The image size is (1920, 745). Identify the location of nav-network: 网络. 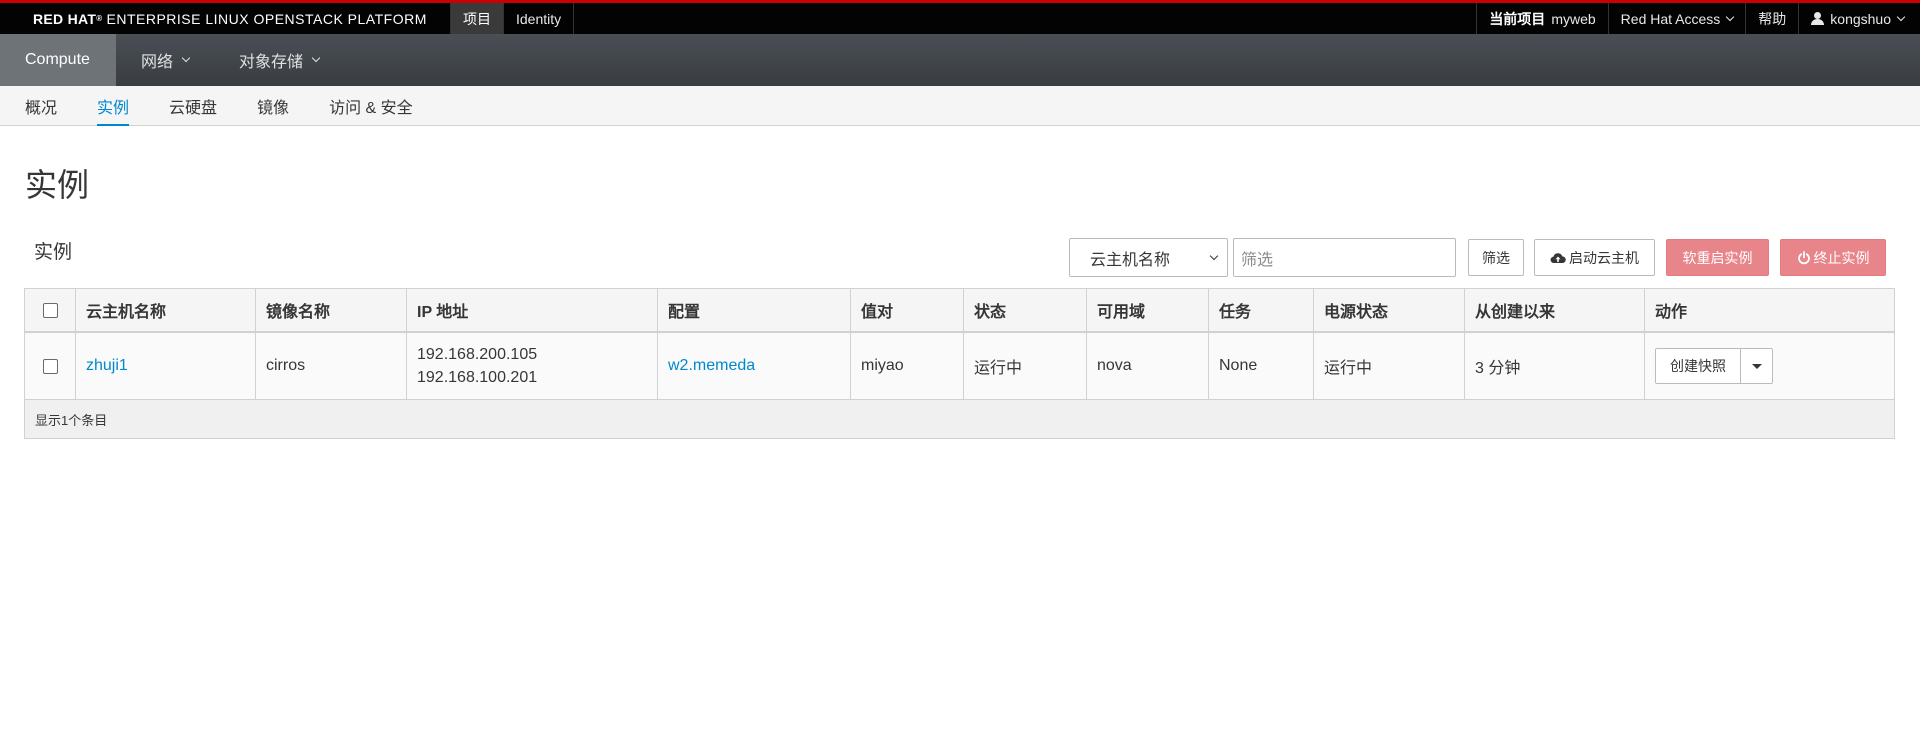
(165, 60).